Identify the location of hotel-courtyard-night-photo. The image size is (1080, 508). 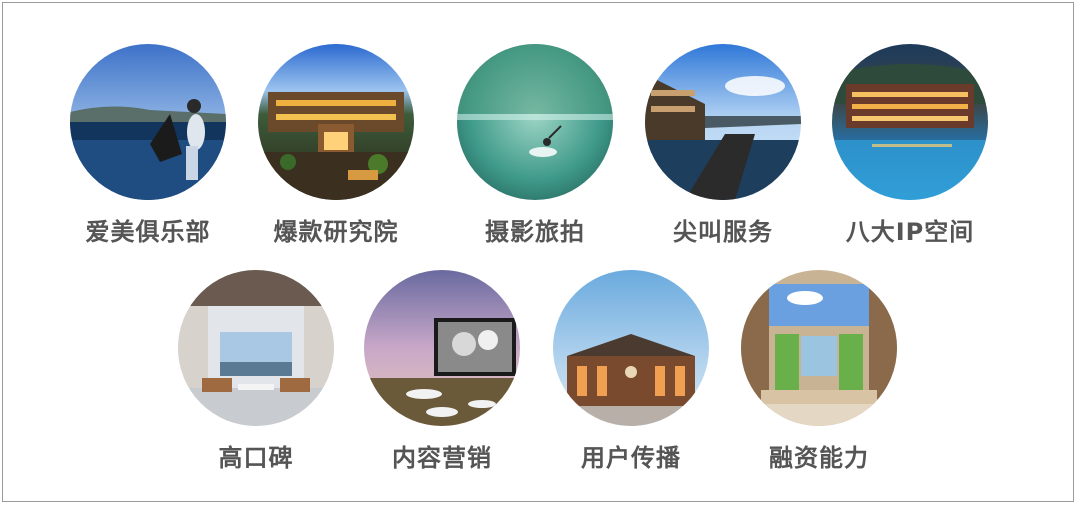
(336, 122).